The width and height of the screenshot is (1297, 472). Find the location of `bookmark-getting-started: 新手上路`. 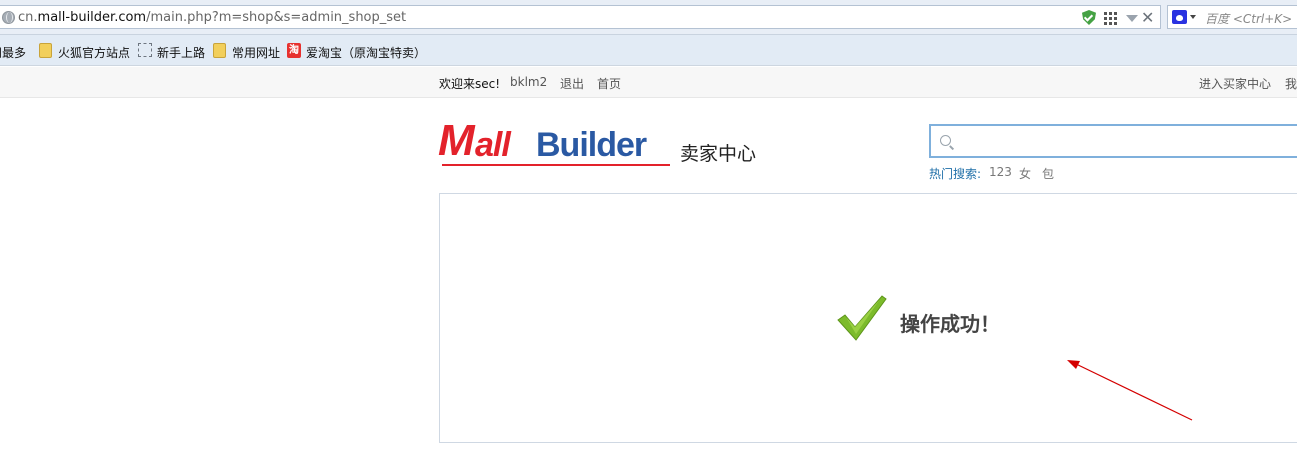

bookmark-getting-started: 新手上路 is located at coordinates (181, 52).